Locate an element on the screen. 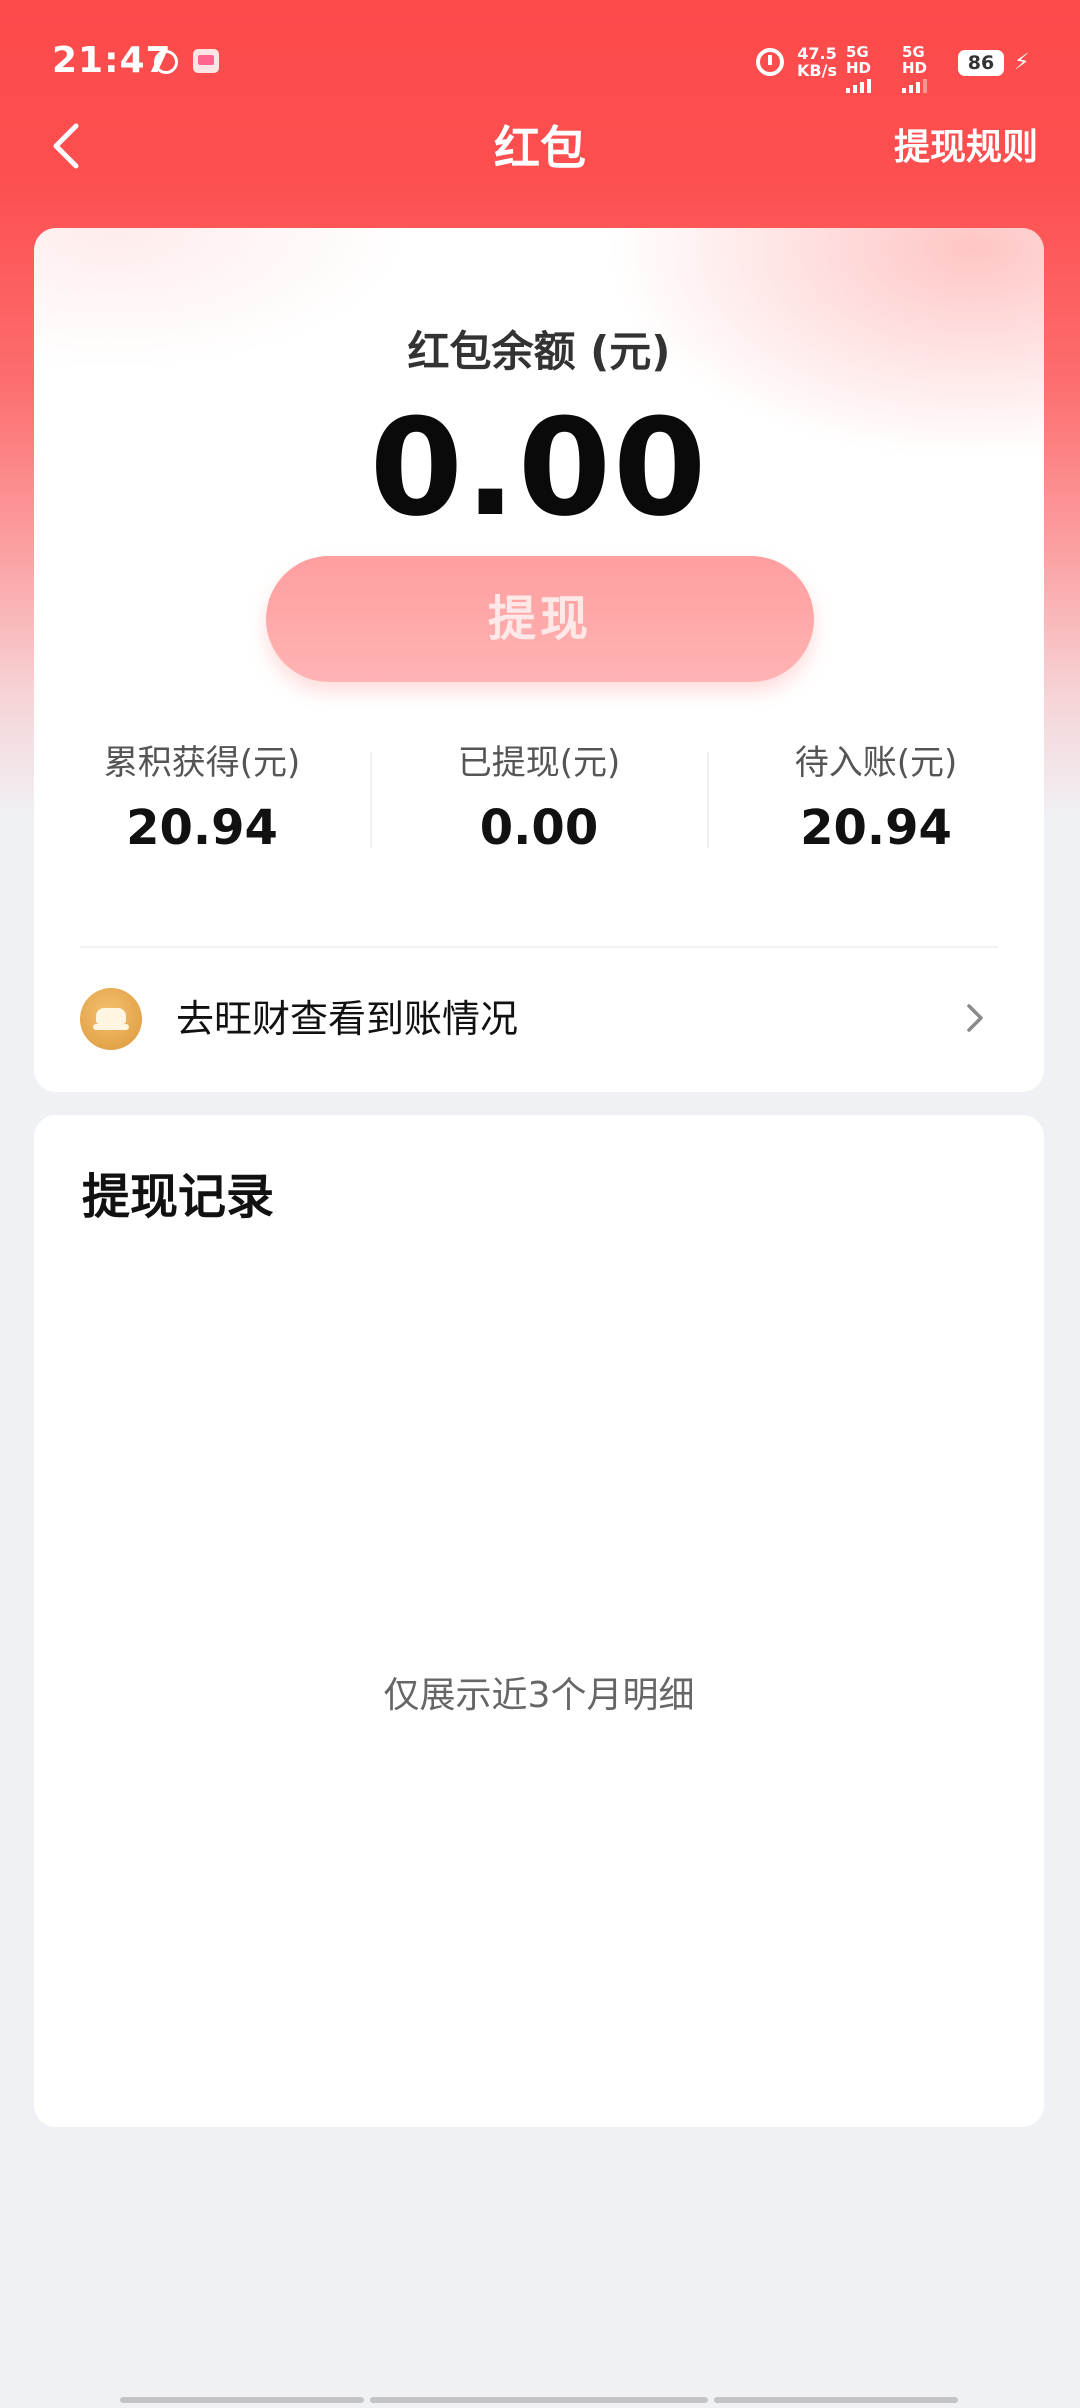  signal-sim2: 5G HD is located at coordinates (928, 68).